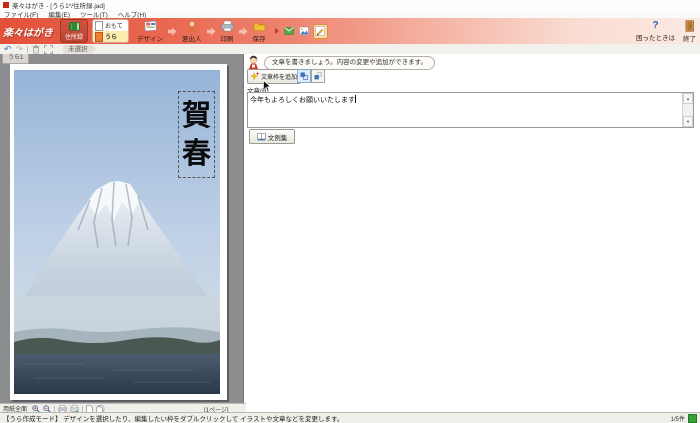  I want to click on vertical-text-icon, so click(304, 76).